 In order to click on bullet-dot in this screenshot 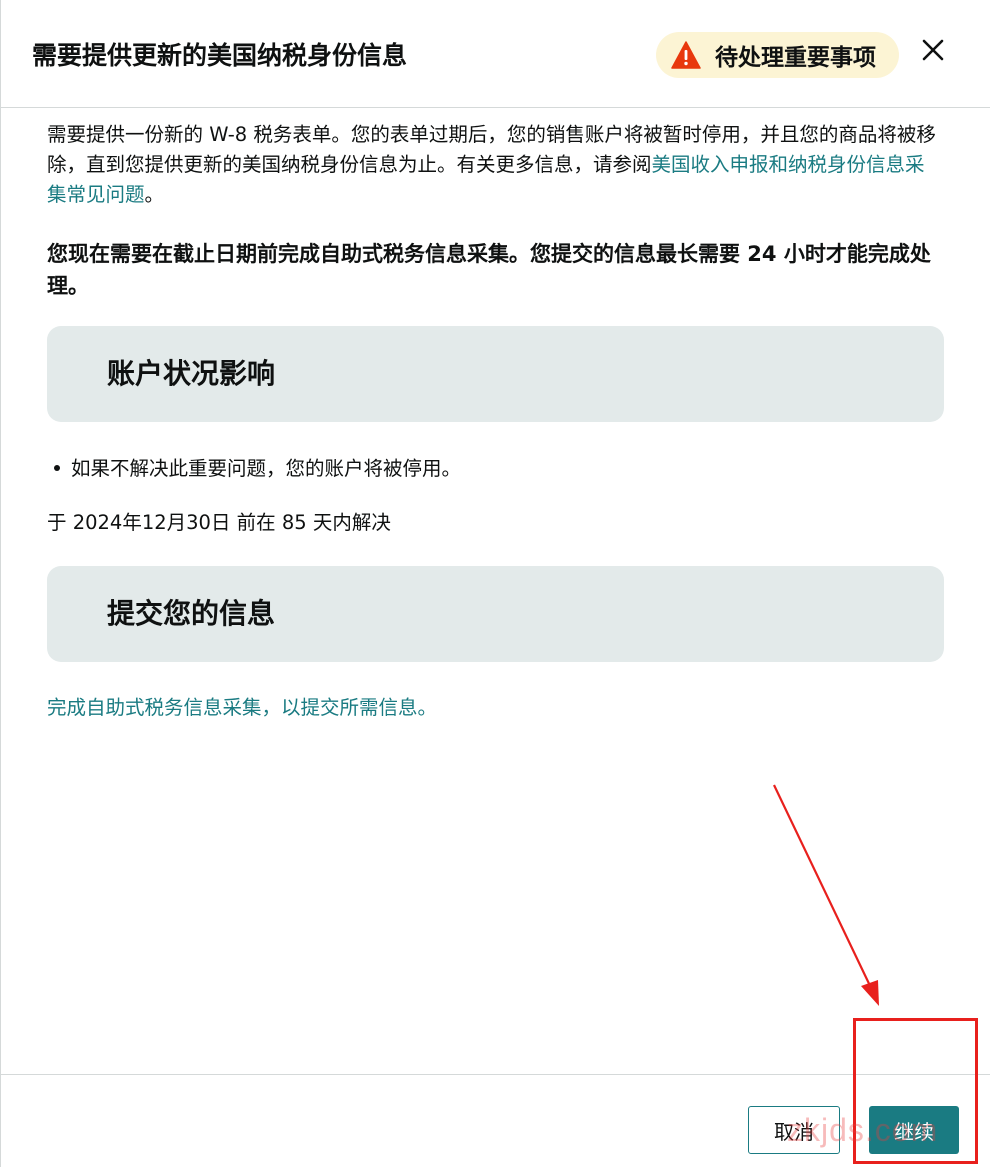, I will do `click(57, 467)`.